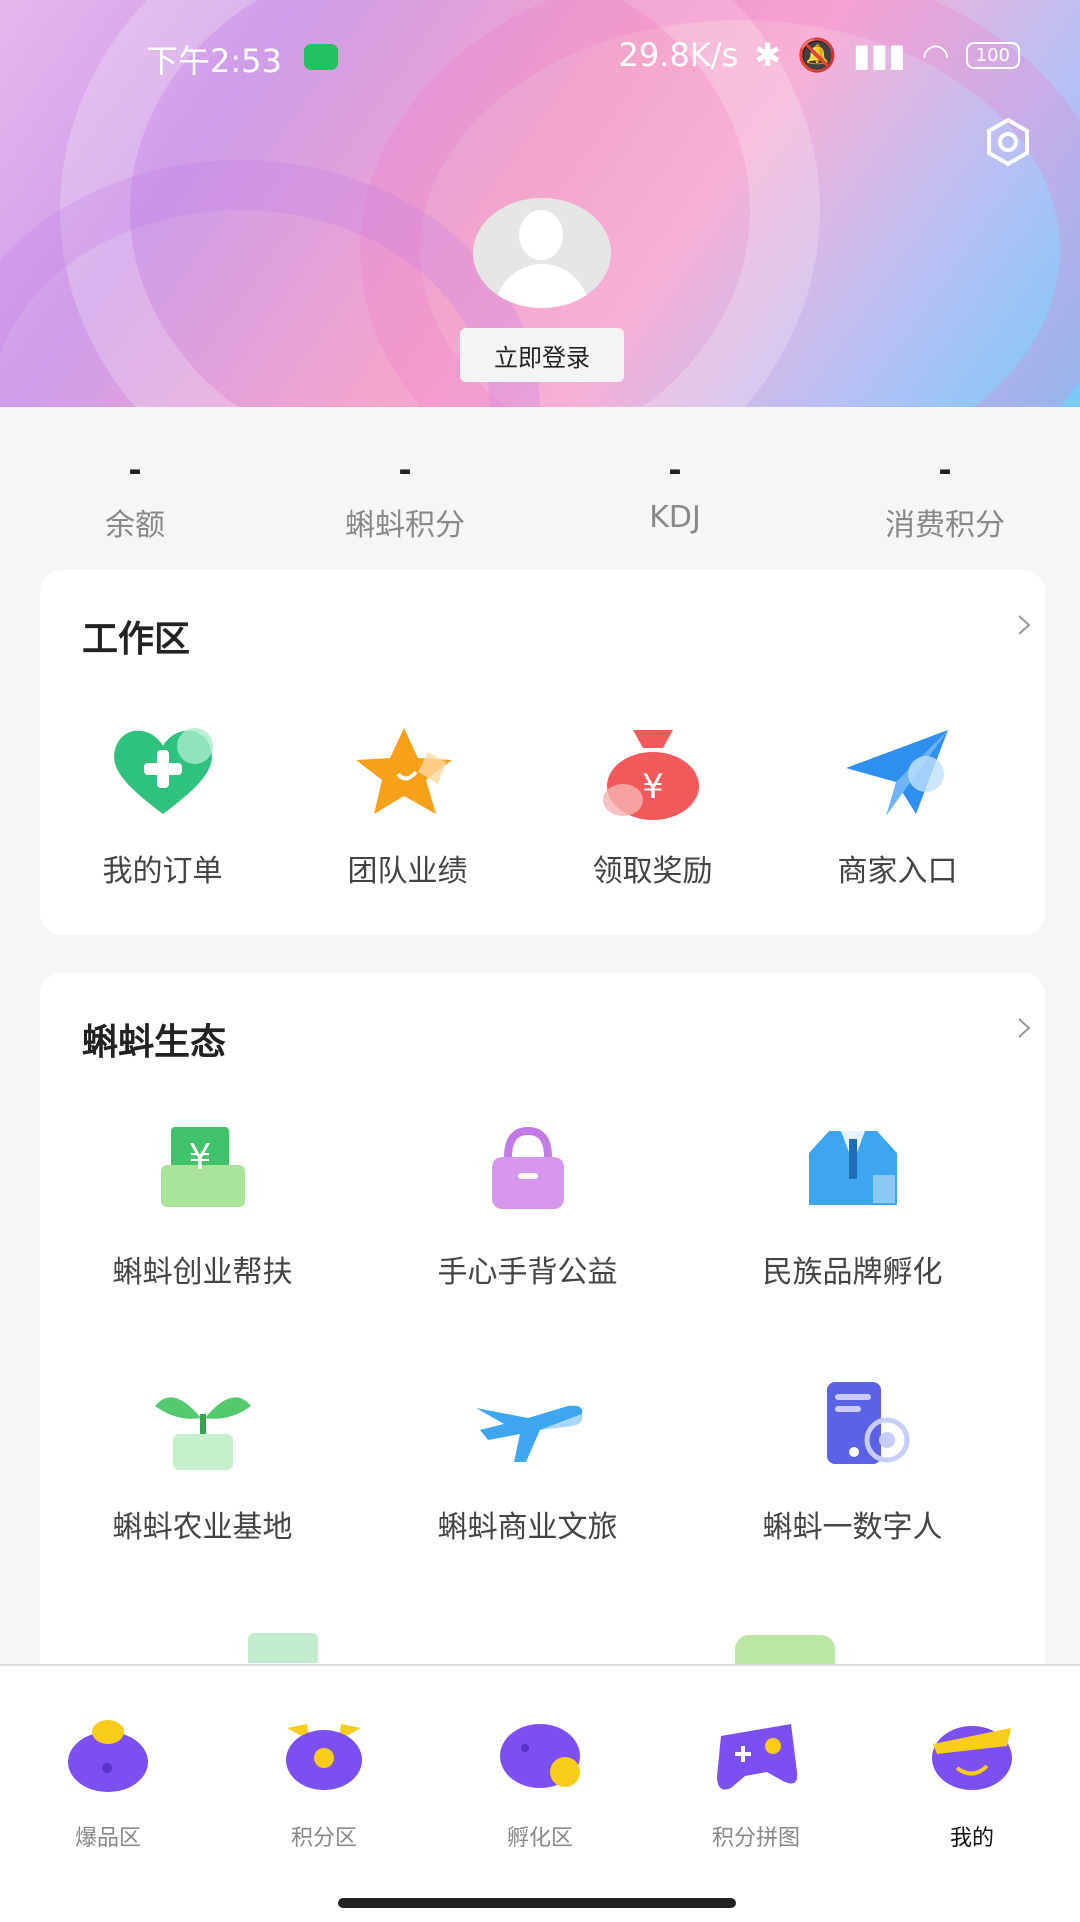  What do you see at coordinates (324, 1757) in the screenshot?
I see `points-tab-icon` at bounding box center [324, 1757].